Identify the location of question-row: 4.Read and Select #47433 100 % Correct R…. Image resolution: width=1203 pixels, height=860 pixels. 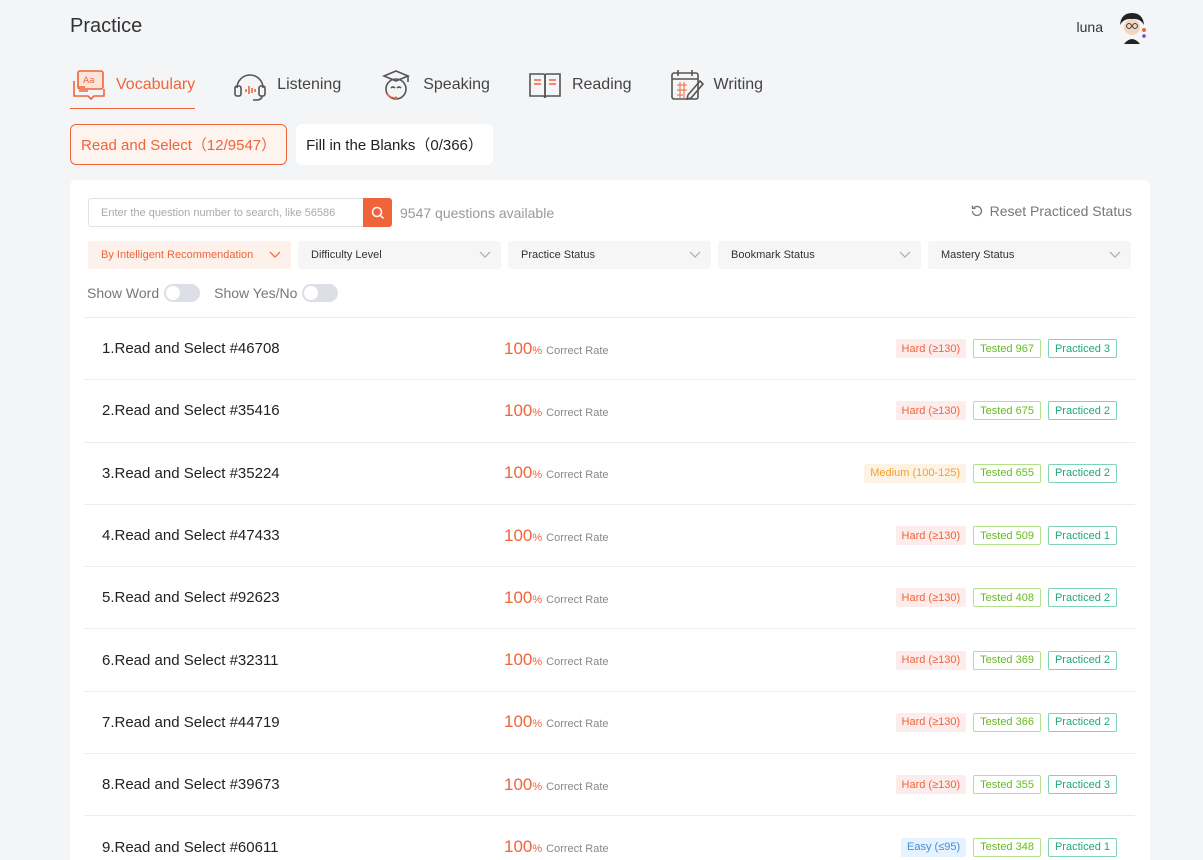
(609, 536).